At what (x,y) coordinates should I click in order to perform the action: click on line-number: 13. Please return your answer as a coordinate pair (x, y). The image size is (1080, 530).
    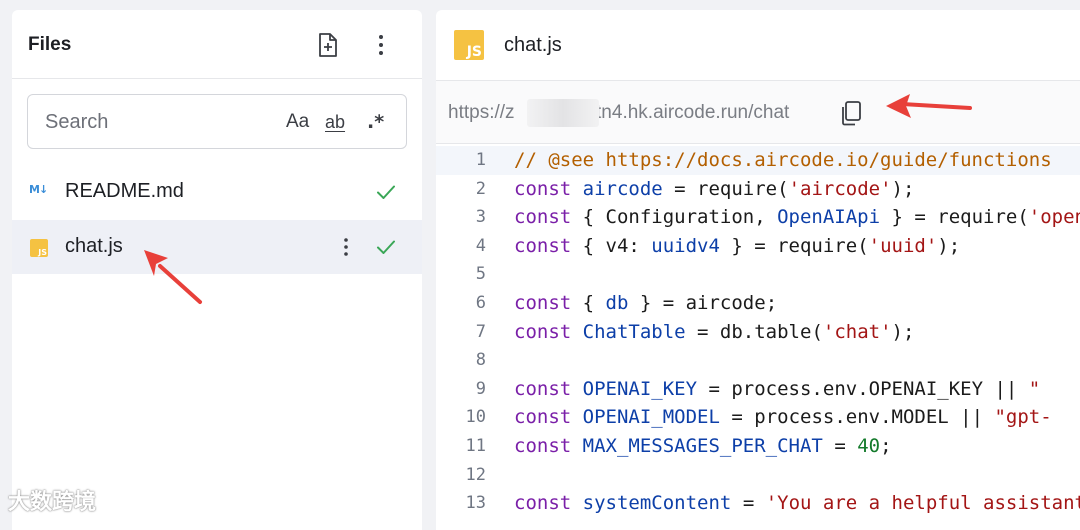
    Looking at the image, I should click on (475, 503).